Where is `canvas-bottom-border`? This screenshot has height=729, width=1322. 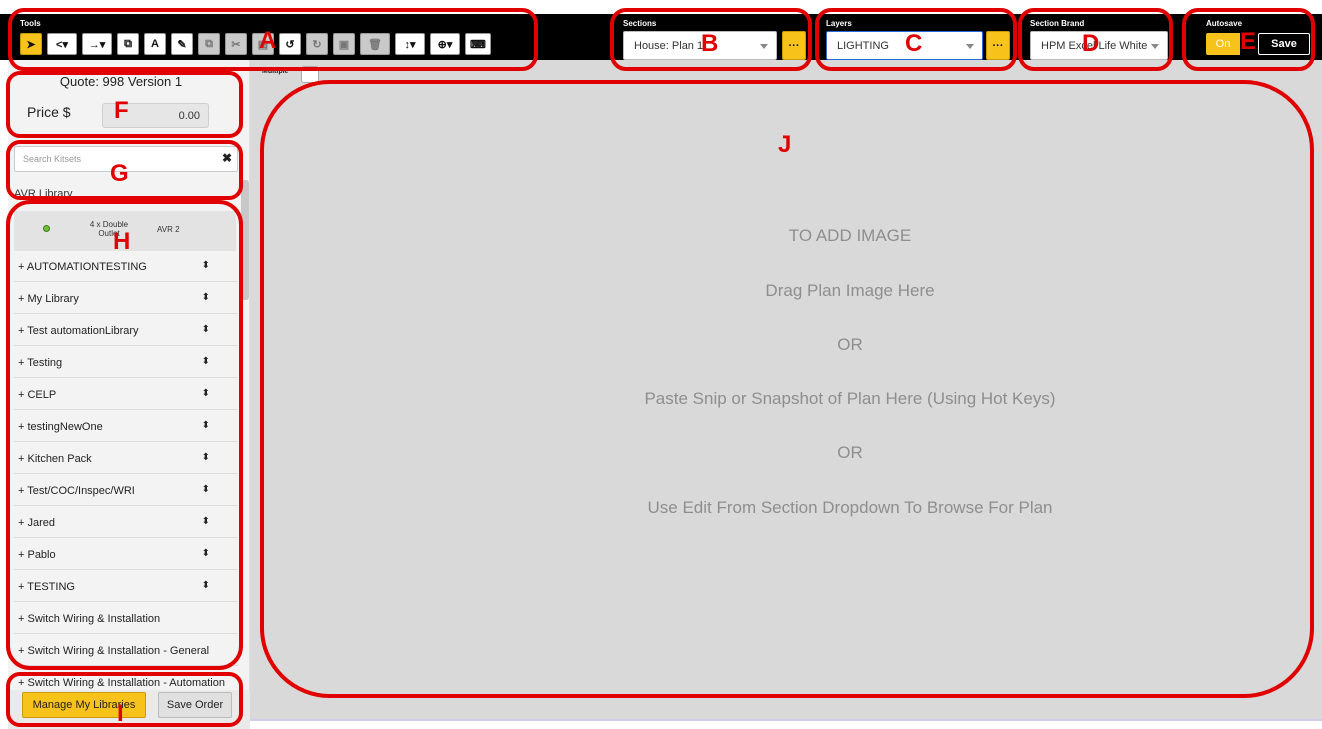
canvas-bottom-border is located at coordinates (786, 720).